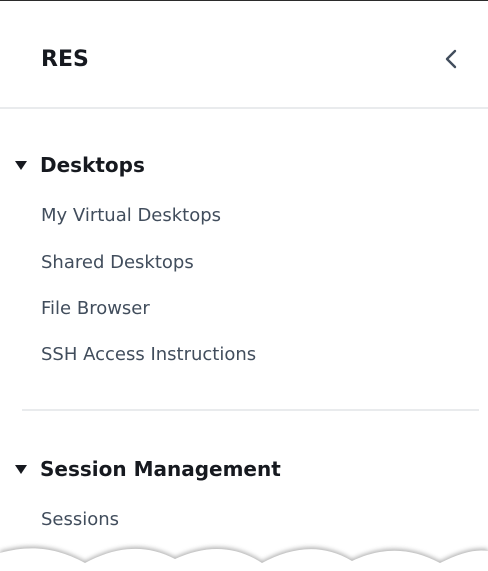 The height and width of the screenshot is (571, 488). Describe the element at coordinates (250, 410) in the screenshot. I see `section-divider` at that location.